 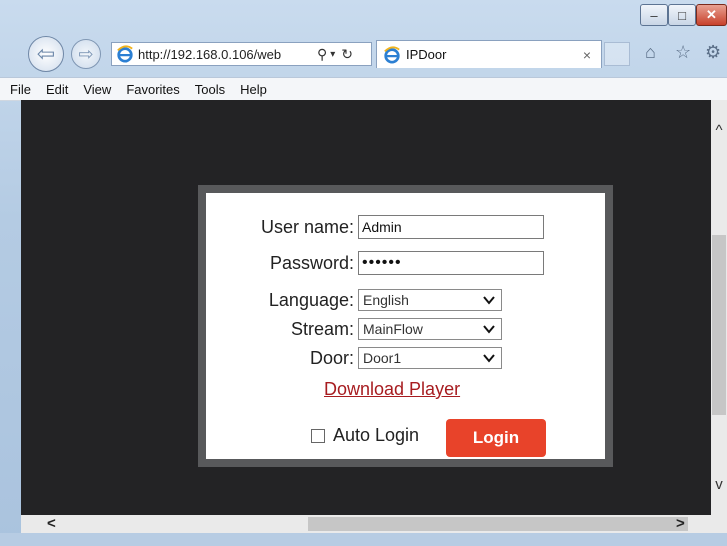 I want to click on ie-logo-icon, so click(x=125, y=54).